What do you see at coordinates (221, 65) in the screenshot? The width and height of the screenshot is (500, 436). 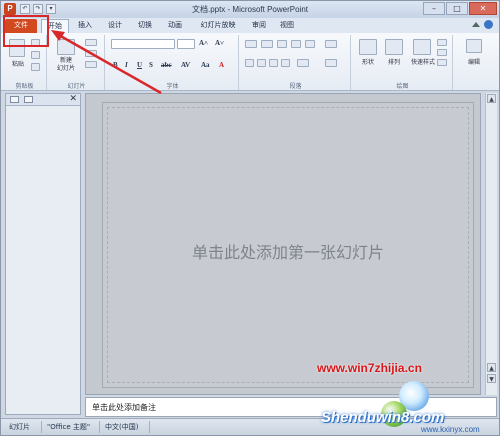 I see `font-color-icon: A` at bounding box center [221, 65].